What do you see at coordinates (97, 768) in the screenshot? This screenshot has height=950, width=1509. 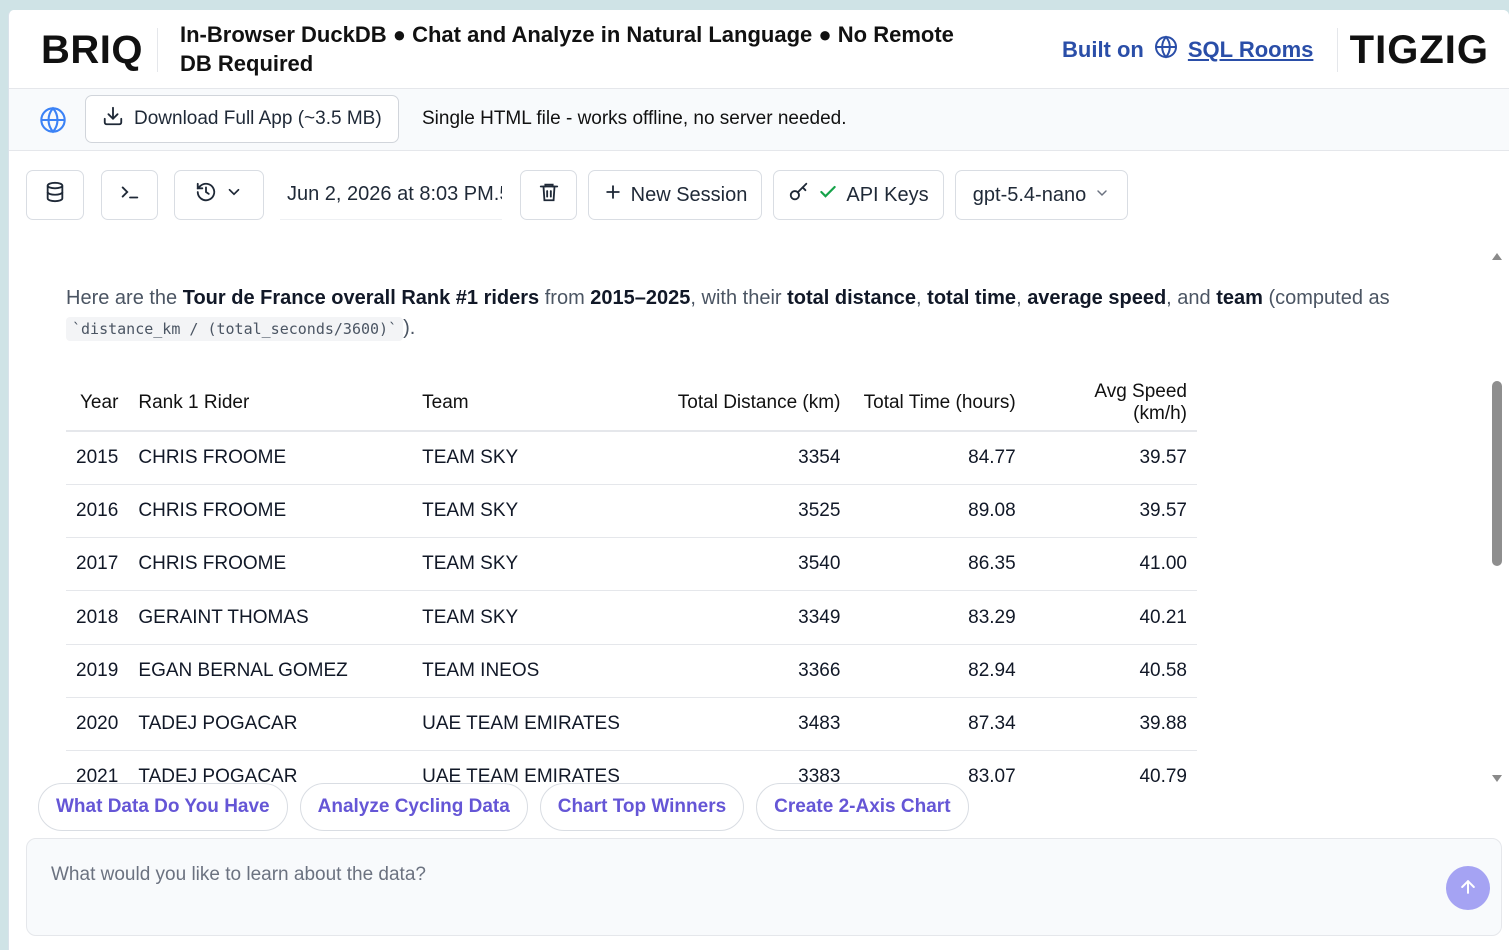 I see `table-cell: 2021` at bounding box center [97, 768].